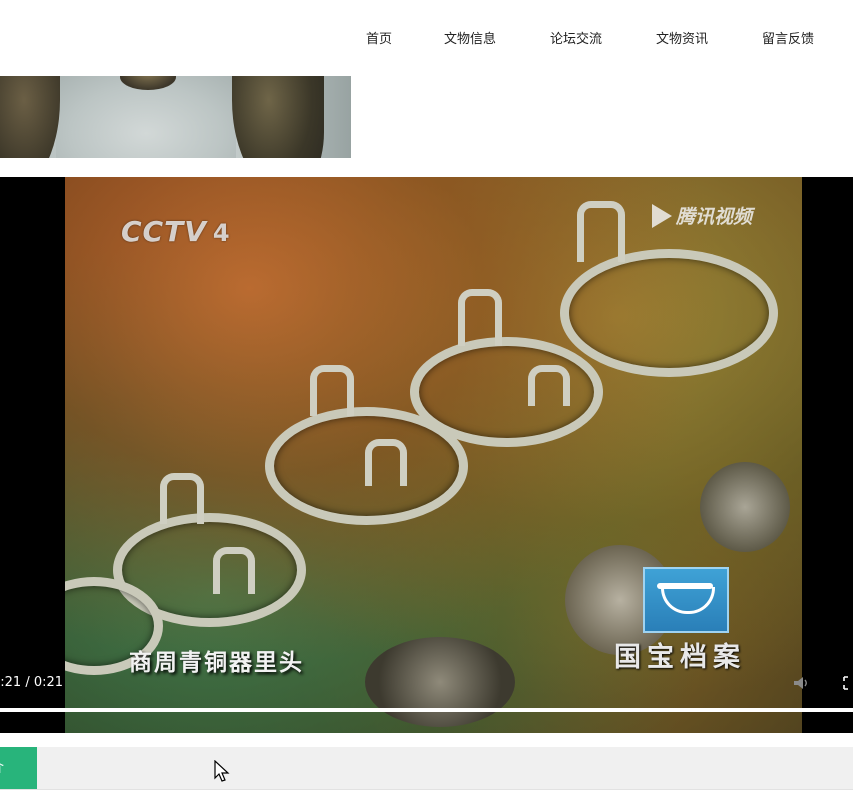 Image resolution: width=853 pixels, height=803 pixels. Describe the element at coordinates (682, 37) in the screenshot. I see `nav-item-relic-news: 文物资讯` at that location.